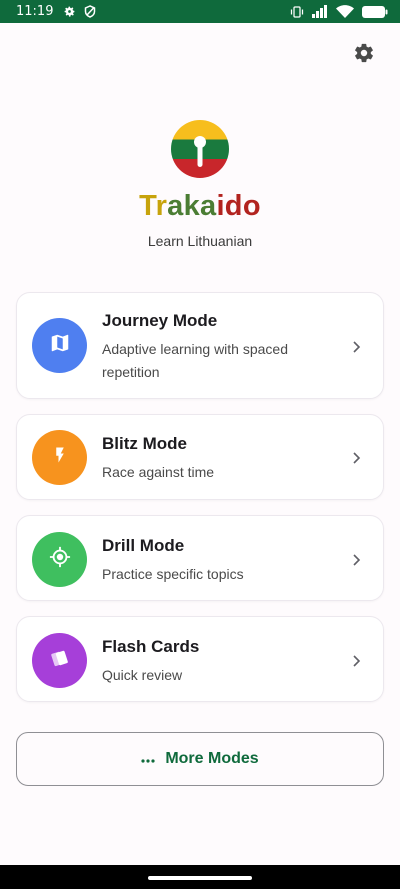 The image size is (400, 889). I want to click on lightning-icon, so click(60, 457).